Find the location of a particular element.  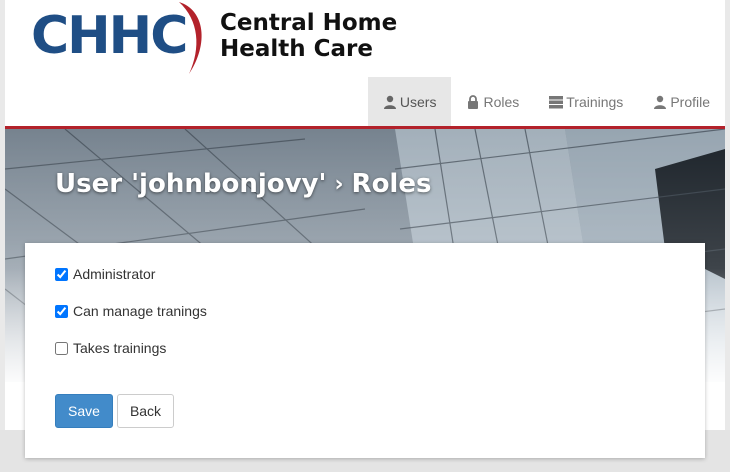

nav-item-users: Users is located at coordinates (409, 102).